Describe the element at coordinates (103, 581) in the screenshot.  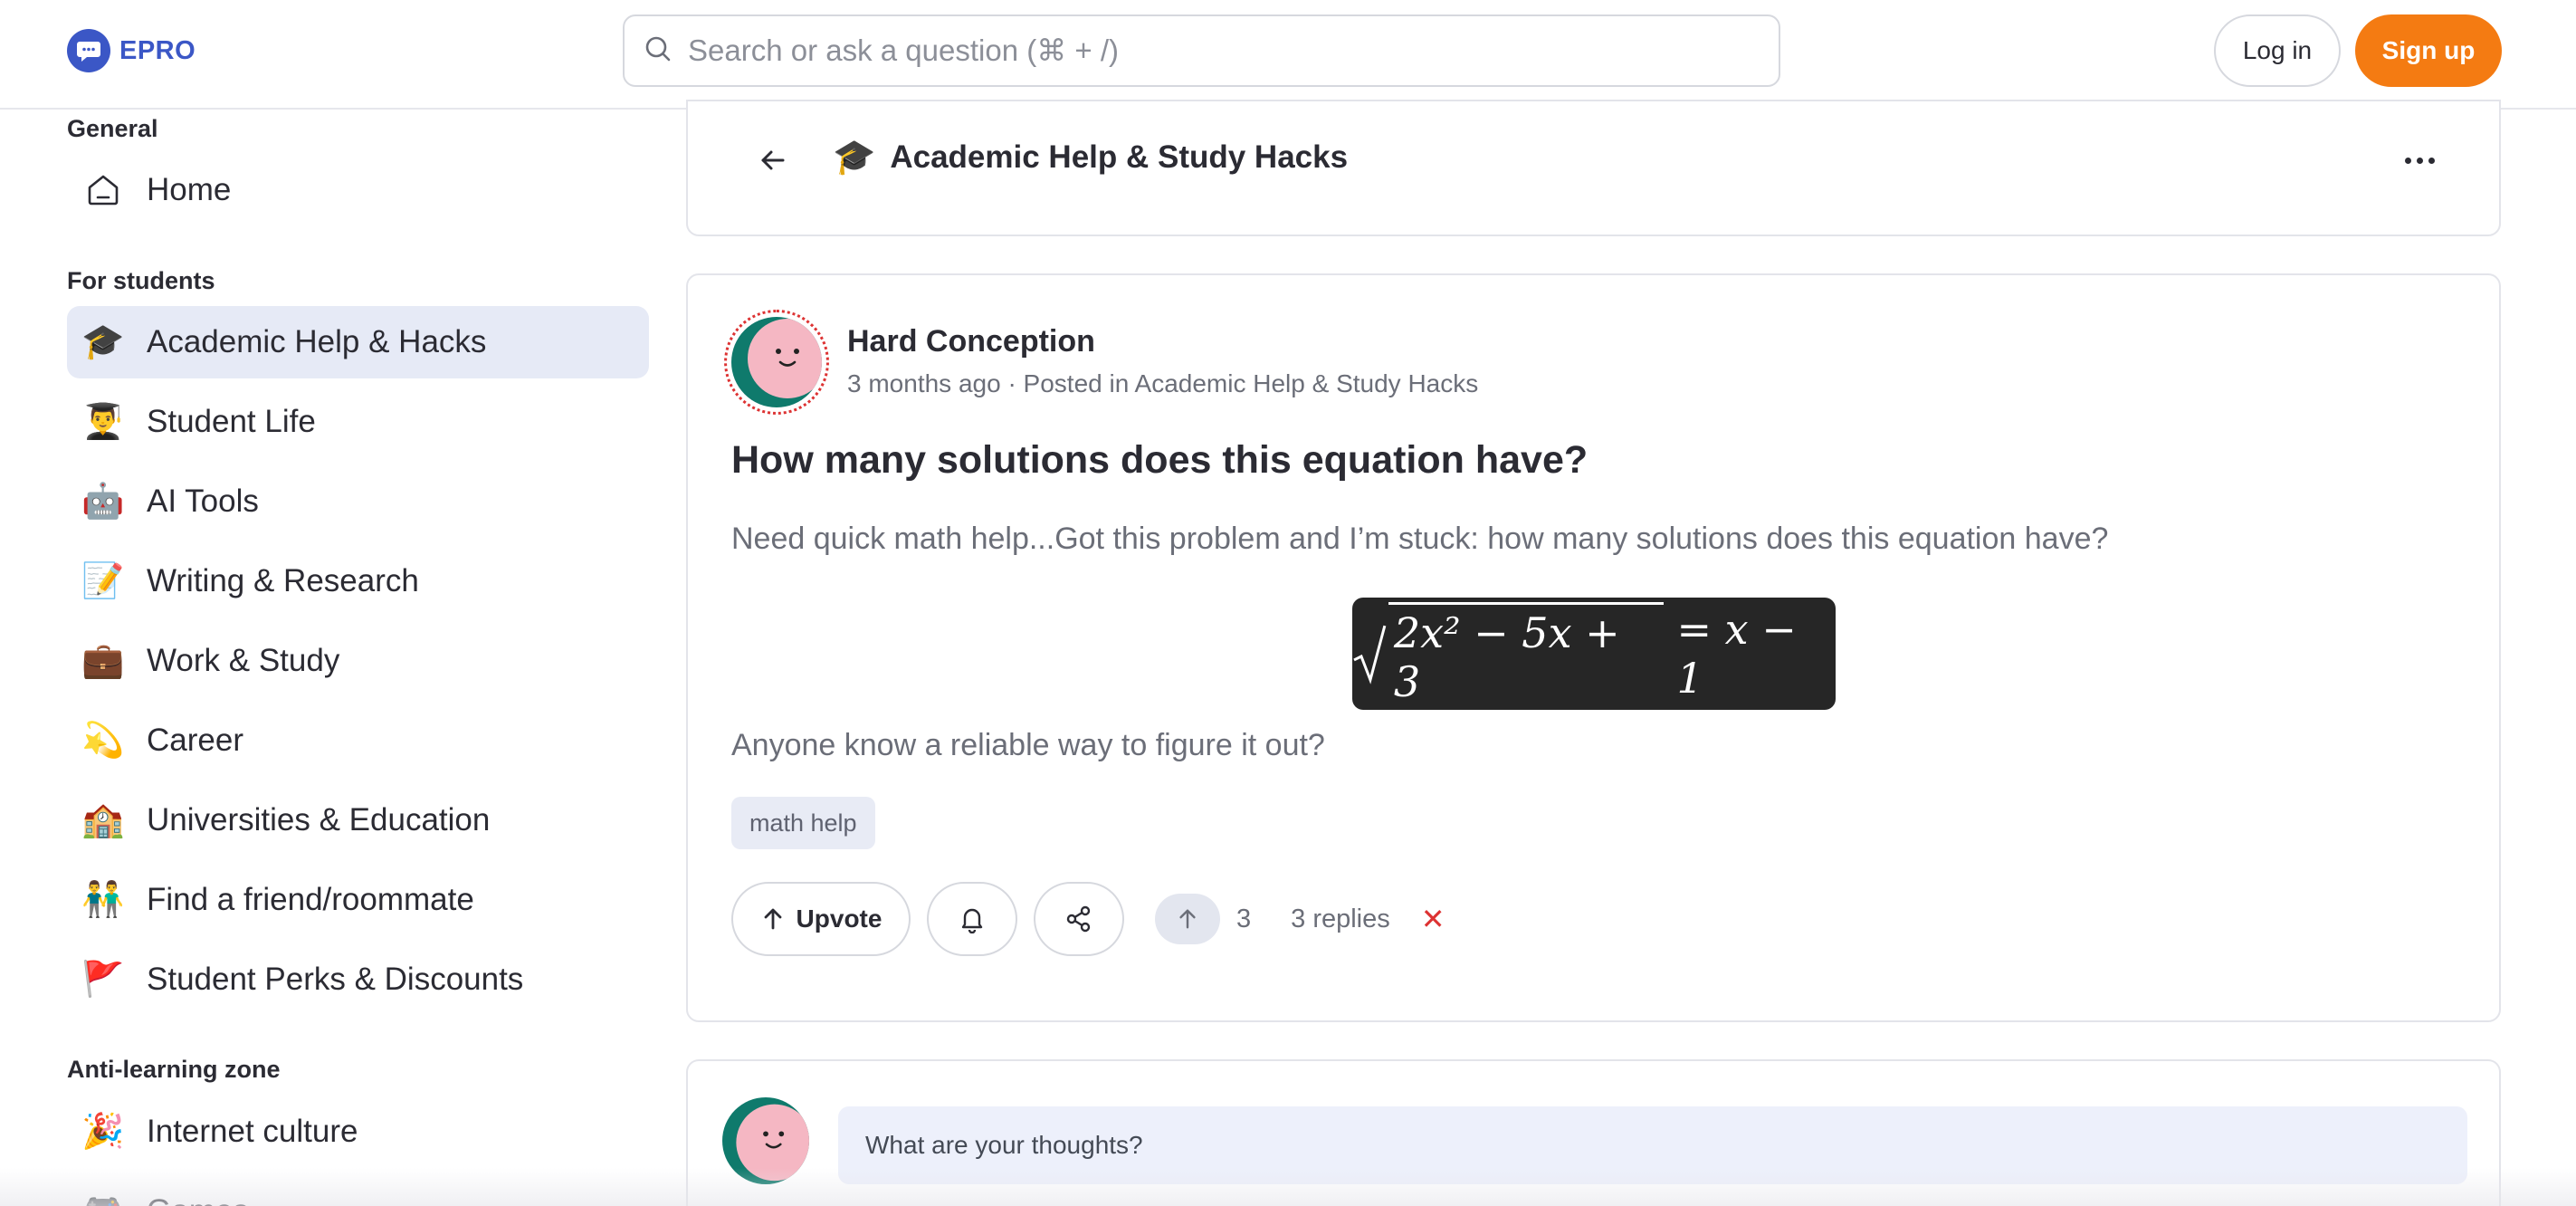
I see `memo-icon: 📝` at that location.